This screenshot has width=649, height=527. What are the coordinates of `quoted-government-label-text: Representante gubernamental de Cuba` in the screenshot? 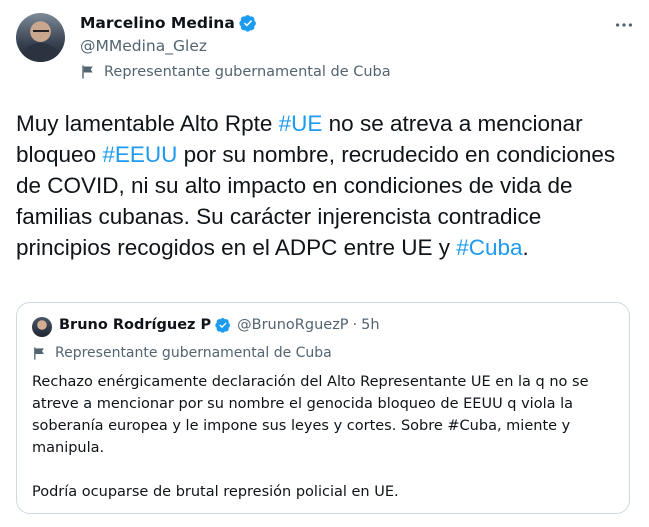 It's located at (193, 353).